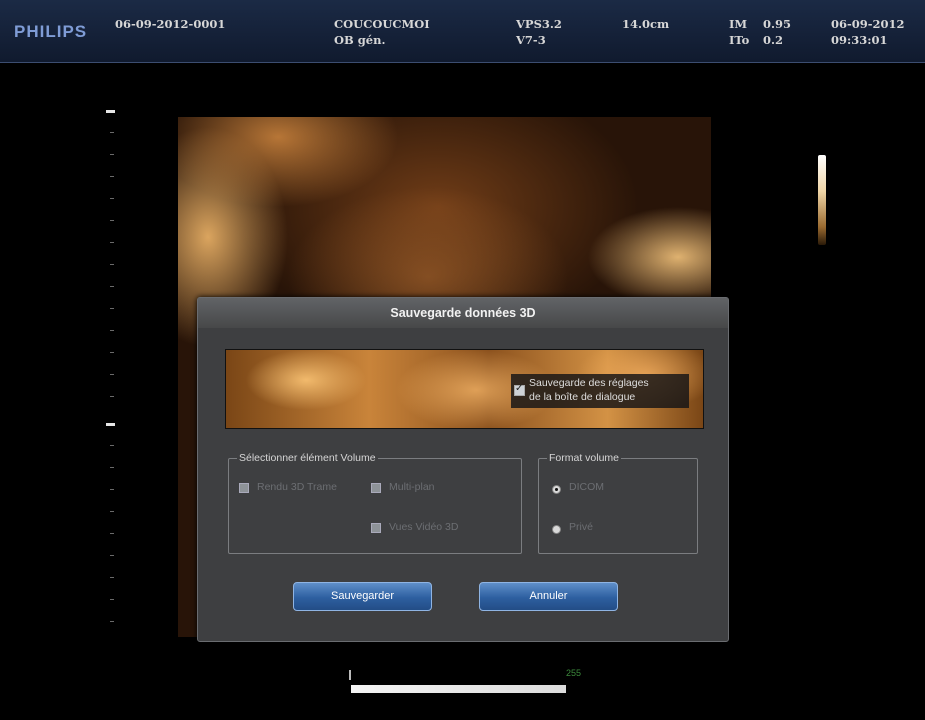 Image resolution: width=925 pixels, height=720 pixels. What do you see at coordinates (110, 370) in the screenshot?
I see `depth-scale` at bounding box center [110, 370].